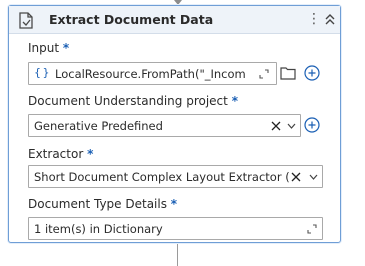 This screenshot has height=266, width=365. I want to click on expression-braces-icon: { }, so click(41, 72).